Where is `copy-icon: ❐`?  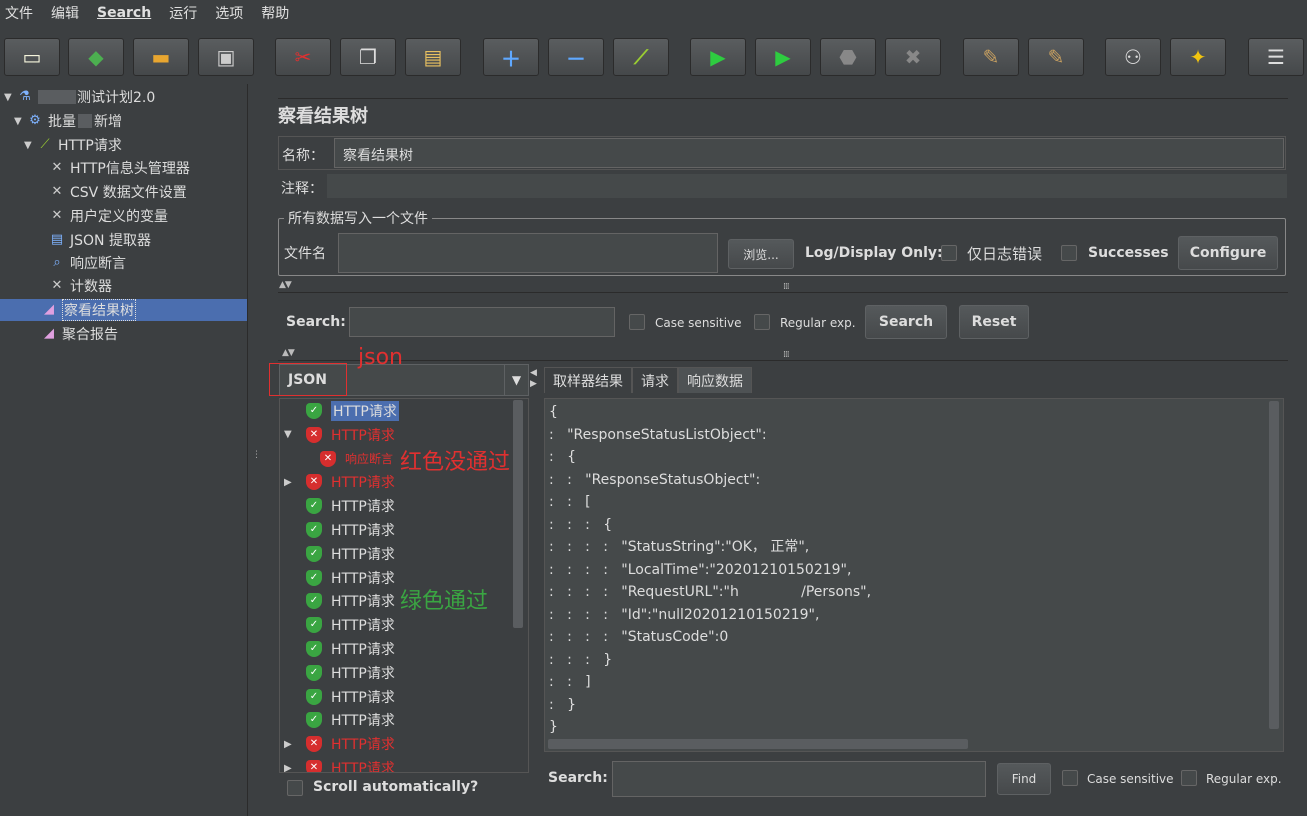
copy-icon: ❐ is located at coordinates (368, 57).